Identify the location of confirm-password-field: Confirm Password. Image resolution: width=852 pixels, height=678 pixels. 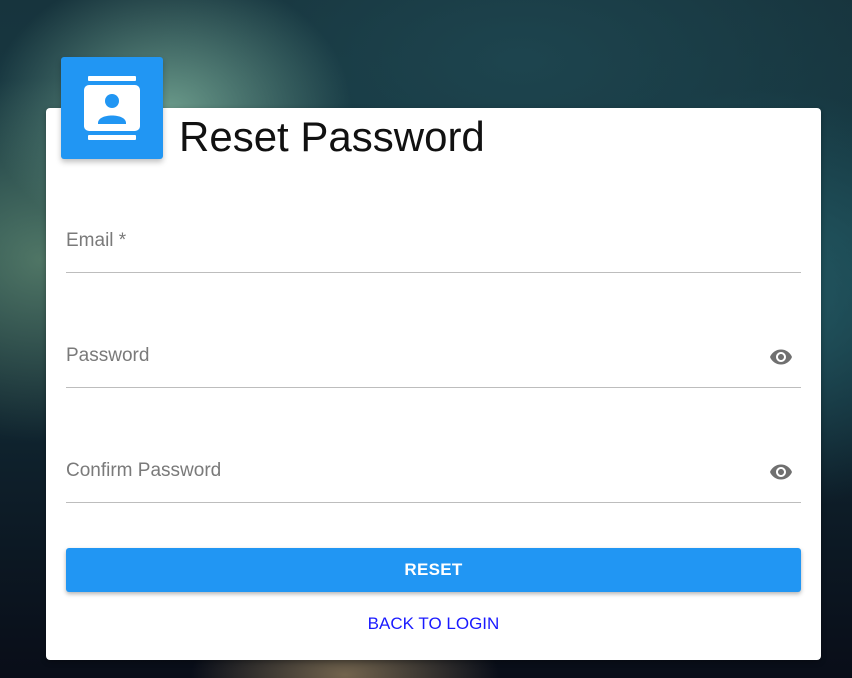
(433, 472).